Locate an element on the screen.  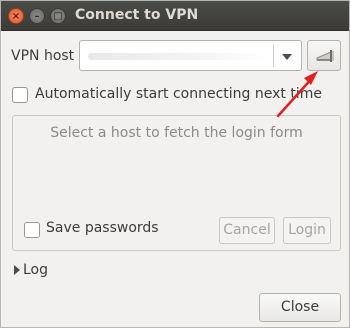
save-passwords-checkbox is located at coordinates (32, 230).